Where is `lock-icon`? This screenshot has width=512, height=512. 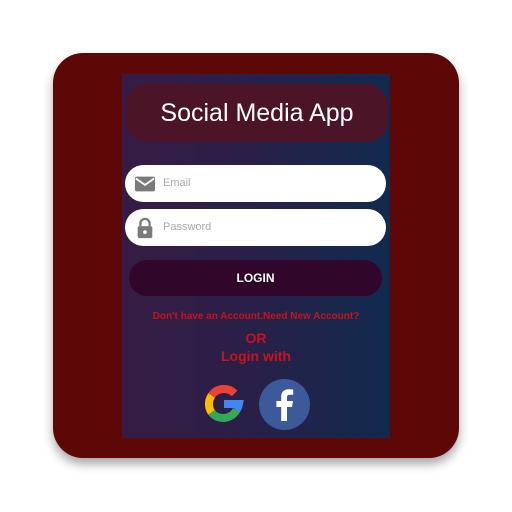 lock-icon is located at coordinates (145, 228).